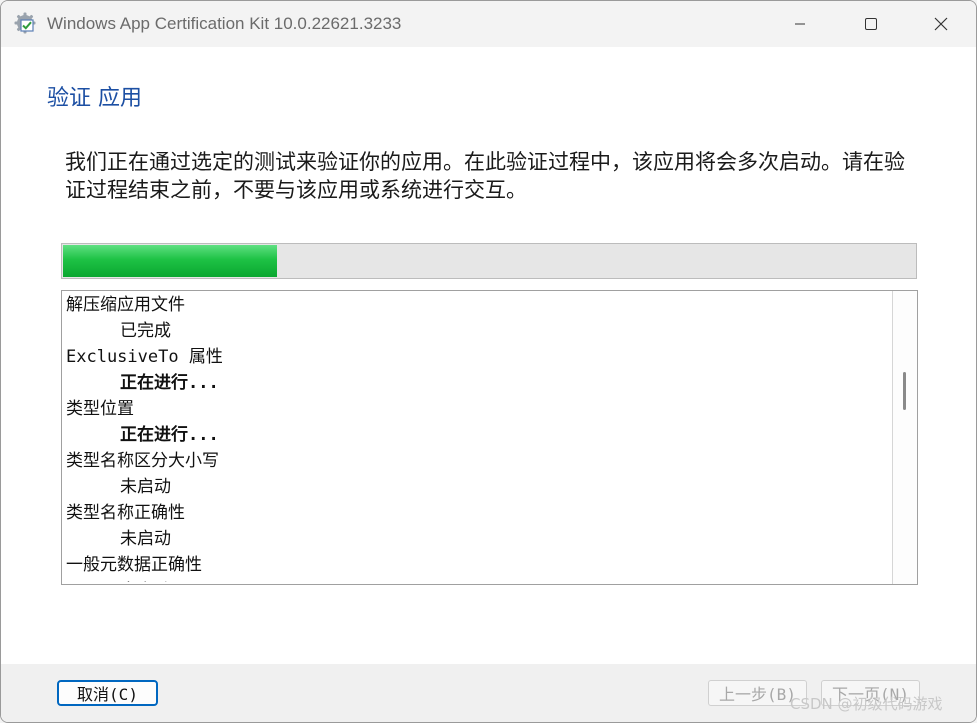 This screenshot has width=977, height=723. I want to click on maximize-button, so click(871, 24).